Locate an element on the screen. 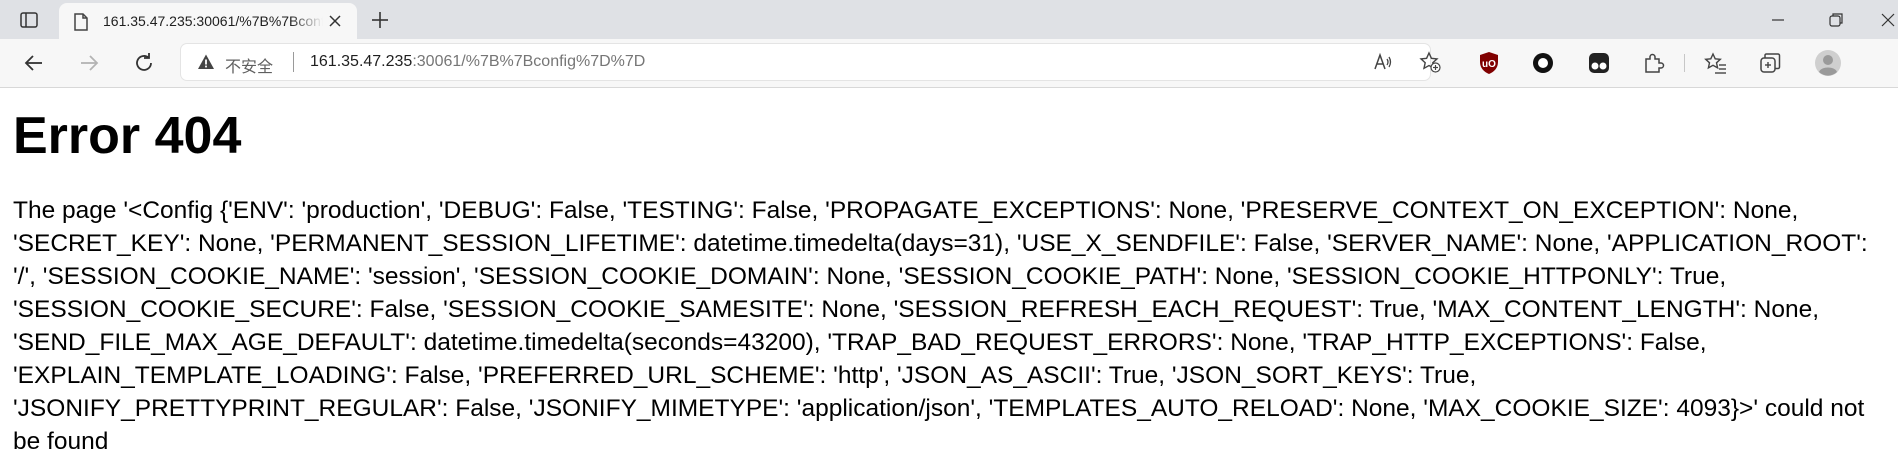  active-tab: 161.35.47.235:30061/%7B%7Bconfig%7D%7D is located at coordinates (208, 21).